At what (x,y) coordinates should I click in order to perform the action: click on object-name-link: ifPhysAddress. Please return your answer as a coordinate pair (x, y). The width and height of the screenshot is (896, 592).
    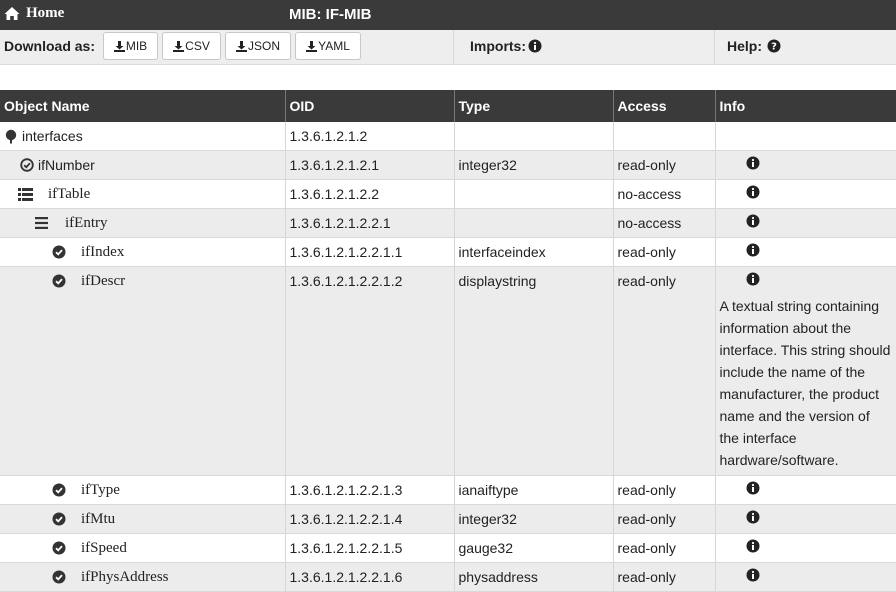
    Looking at the image, I should click on (125, 577).